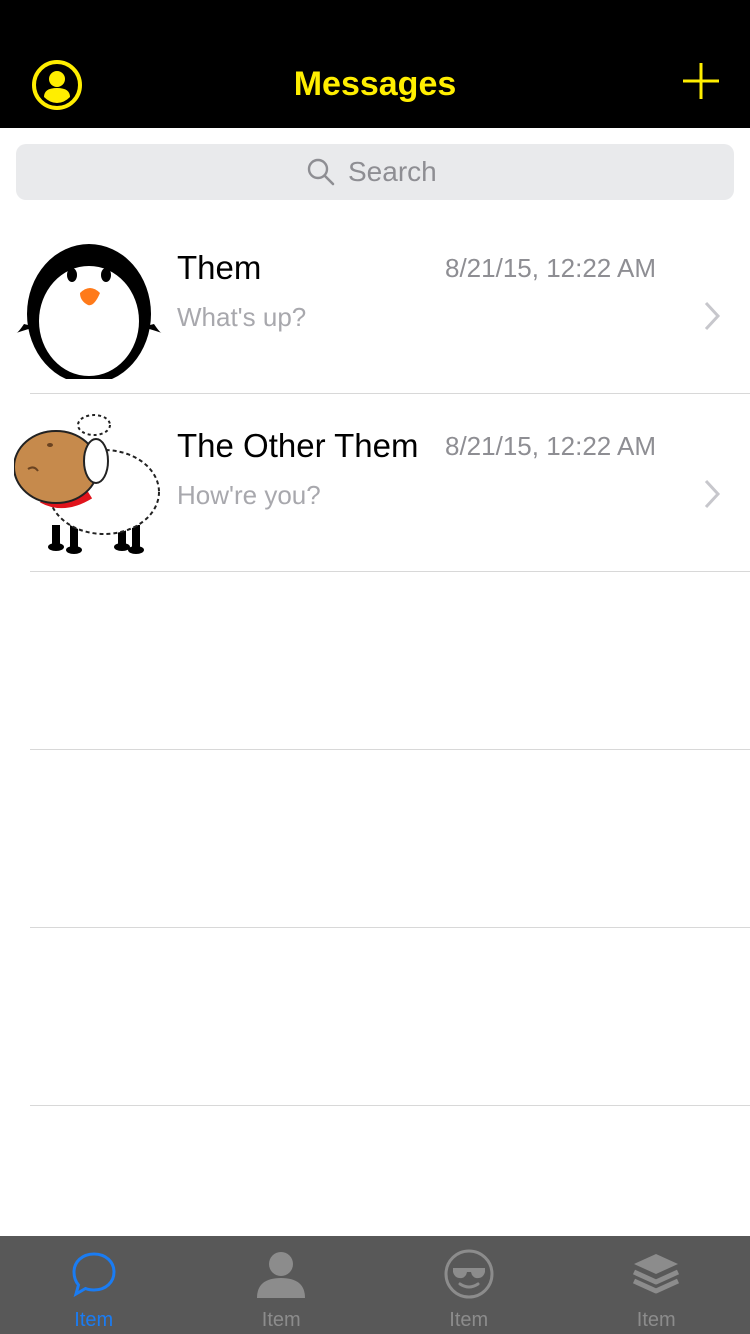  I want to click on plus-icon, so click(701, 81).